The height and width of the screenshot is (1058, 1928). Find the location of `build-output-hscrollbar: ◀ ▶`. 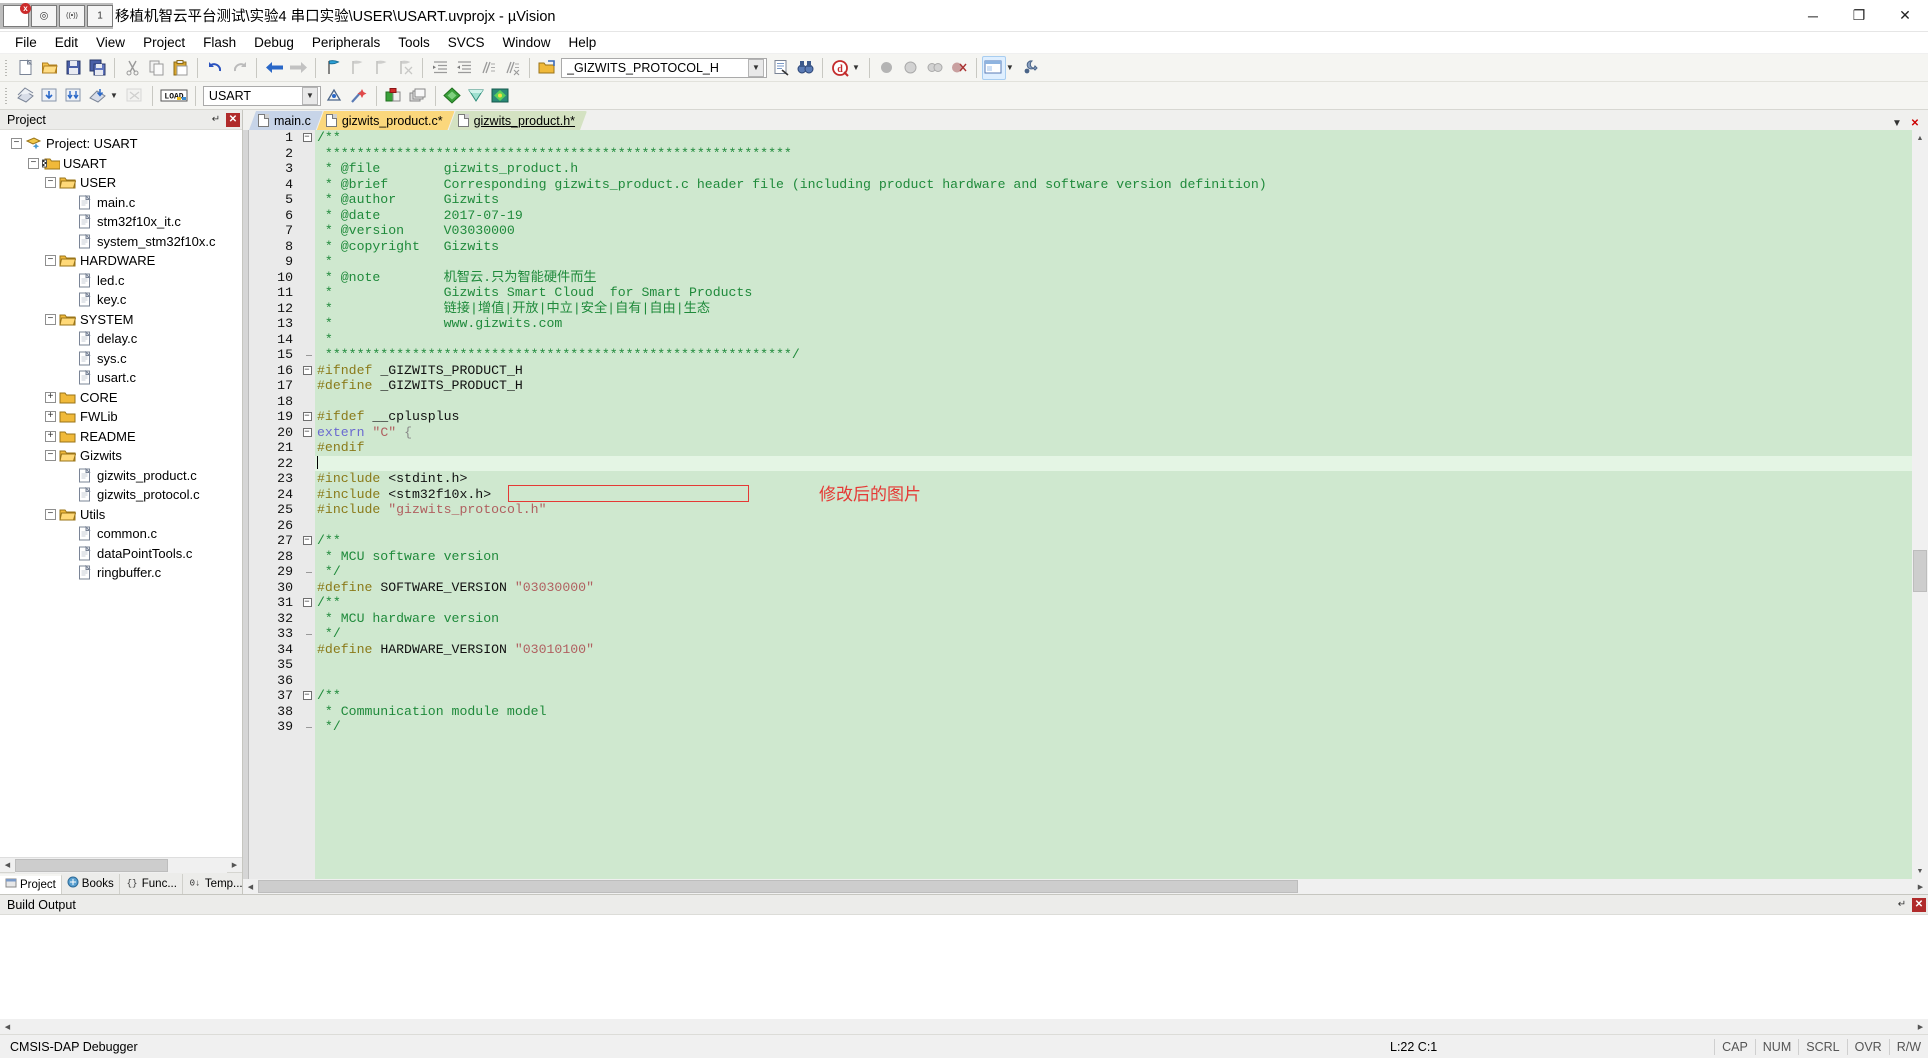

build-output-hscrollbar: ◀ ▶ is located at coordinates (964, 1026).